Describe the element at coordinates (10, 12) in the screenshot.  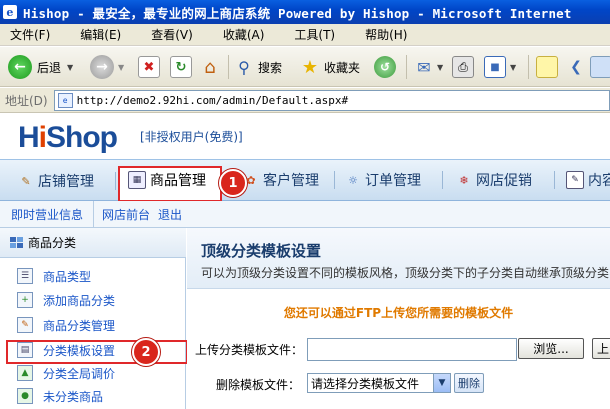
I see `ie-logo-icon: e` at that location.